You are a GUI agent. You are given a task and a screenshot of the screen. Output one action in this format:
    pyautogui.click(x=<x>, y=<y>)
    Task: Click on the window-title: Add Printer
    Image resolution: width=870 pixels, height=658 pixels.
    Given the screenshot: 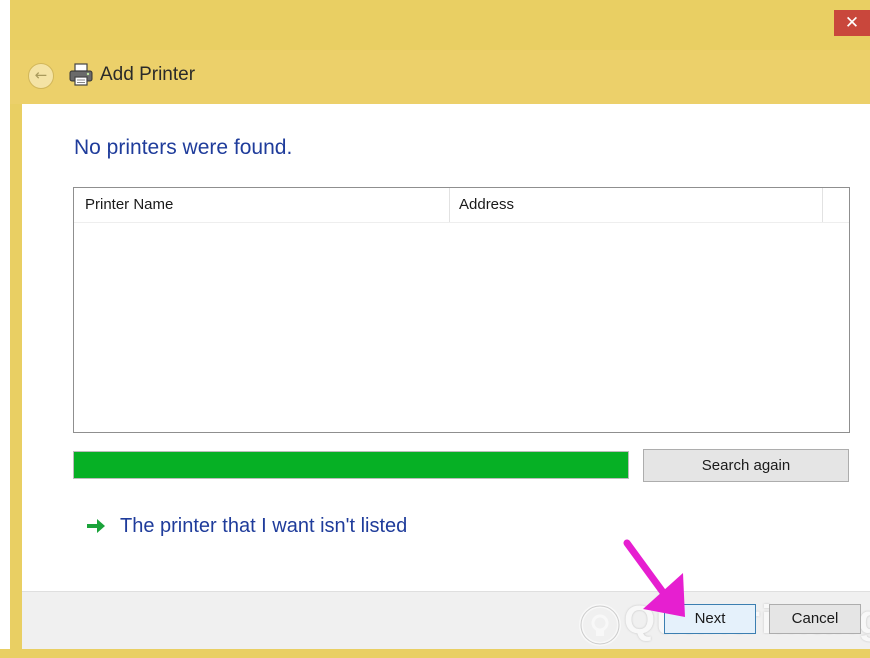 What is the action you would take?
    pyautogui.click(x=148, y=74)
    